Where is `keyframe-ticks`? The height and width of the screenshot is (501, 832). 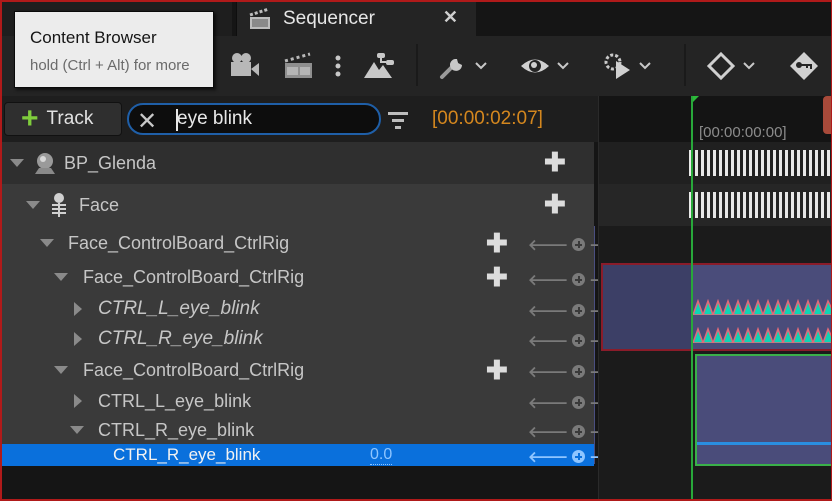 keyframe-ticks is located at coordinates (760, 163).